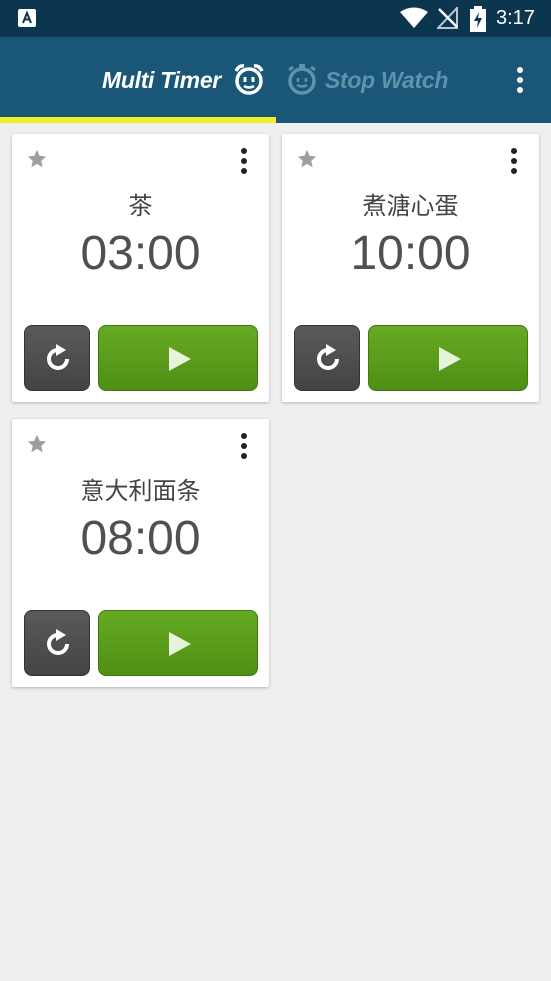 Image resolution: width=551 pixels, height=981 pixels. What do you see at coordinates (140, 253) in the screenshot?
I see `timer-time: 03:00` at bounding box center [140, 253].